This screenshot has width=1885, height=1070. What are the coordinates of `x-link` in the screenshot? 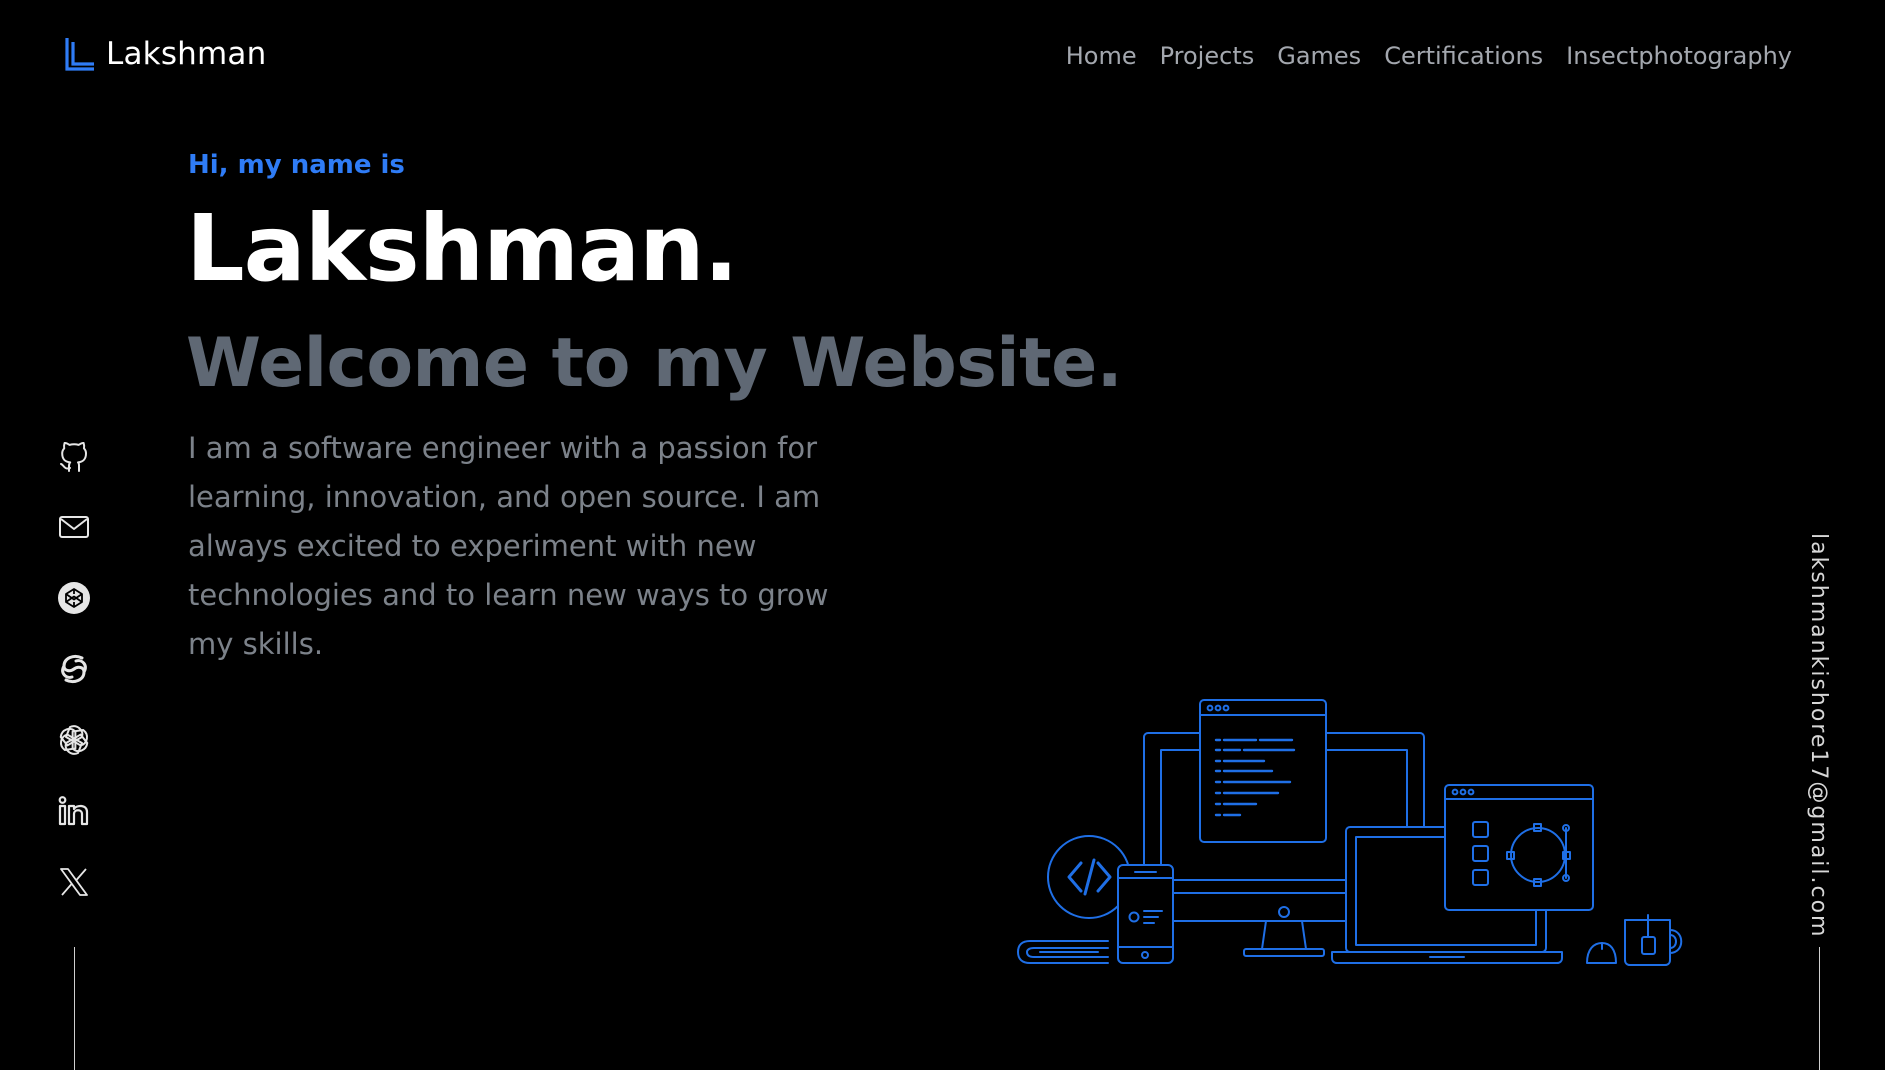 It's located at (74, 882).